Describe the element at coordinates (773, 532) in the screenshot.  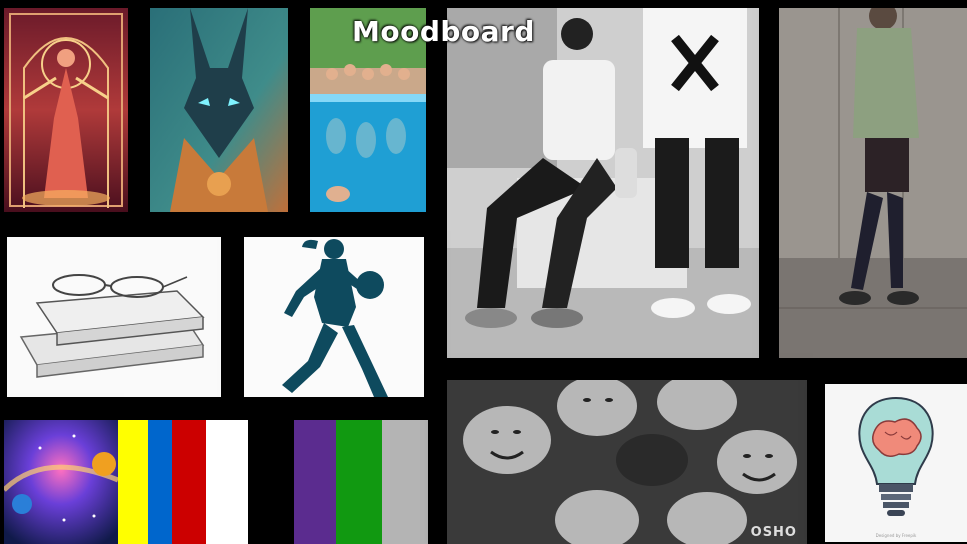
I see `photo-brand-label: OSHO` at that location.